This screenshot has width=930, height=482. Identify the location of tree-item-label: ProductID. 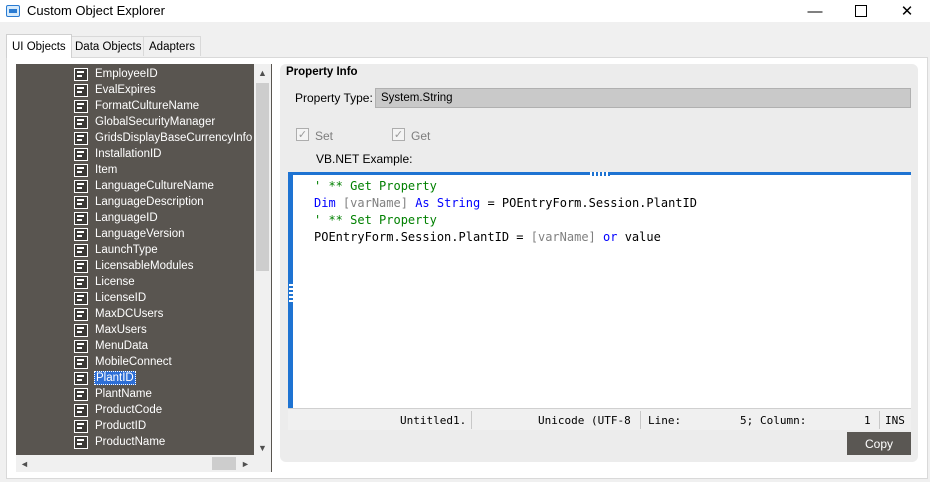
(121, 426).